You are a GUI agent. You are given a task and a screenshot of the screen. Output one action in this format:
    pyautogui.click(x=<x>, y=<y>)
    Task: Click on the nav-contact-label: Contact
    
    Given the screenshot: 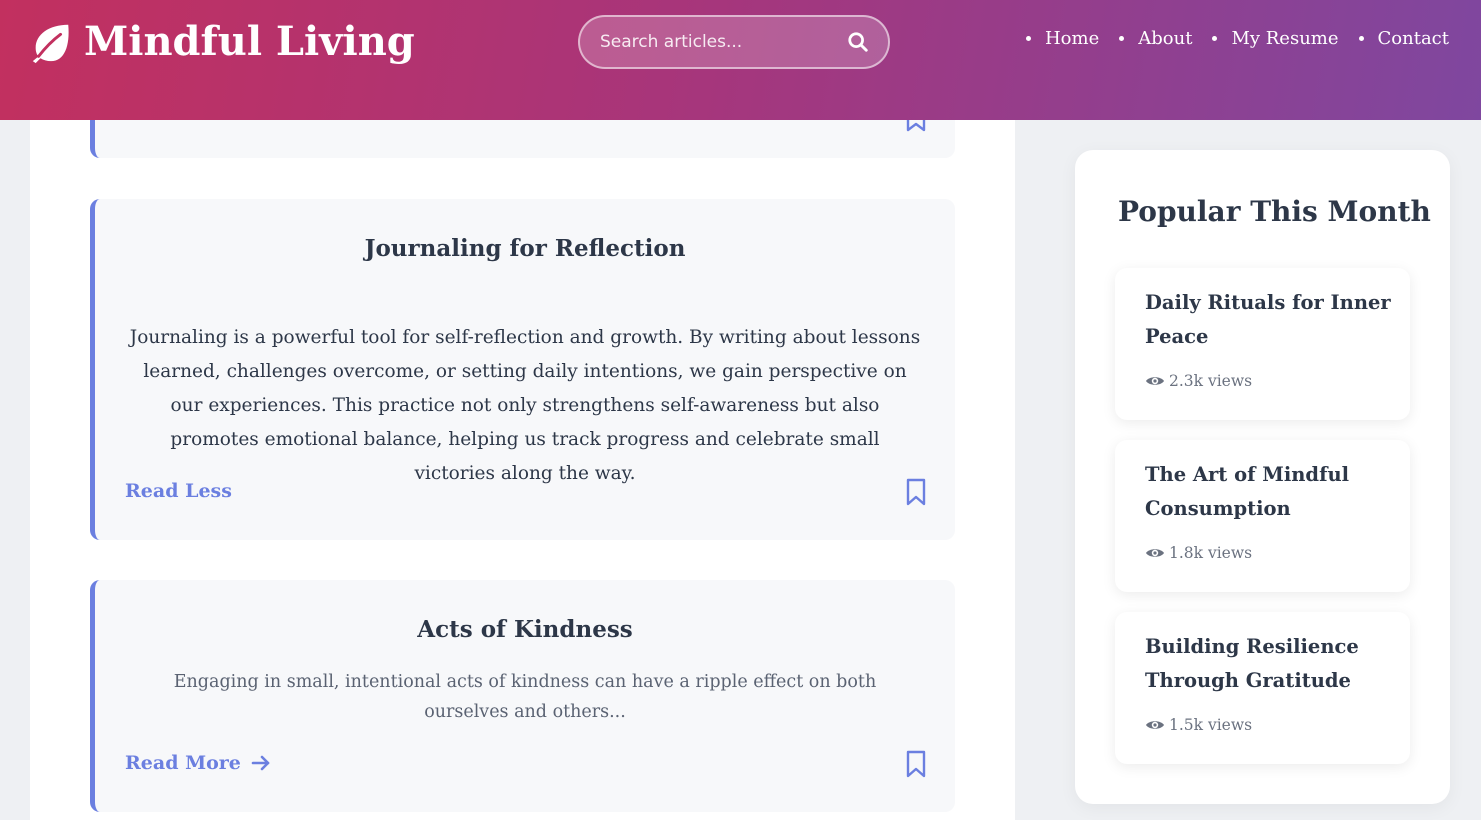 What is the action you would take?
    pyautogui.click(x=1413, y=38)
    